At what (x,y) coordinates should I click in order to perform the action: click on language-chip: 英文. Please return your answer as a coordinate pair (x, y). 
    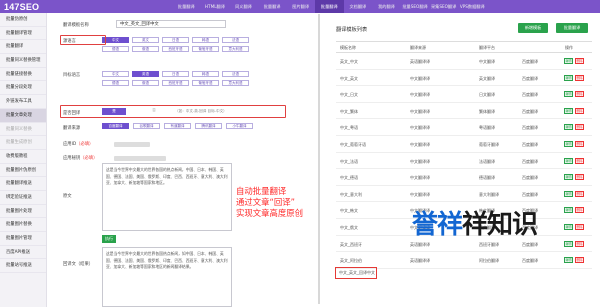
    Looking at the image, I should click on (145, 40).